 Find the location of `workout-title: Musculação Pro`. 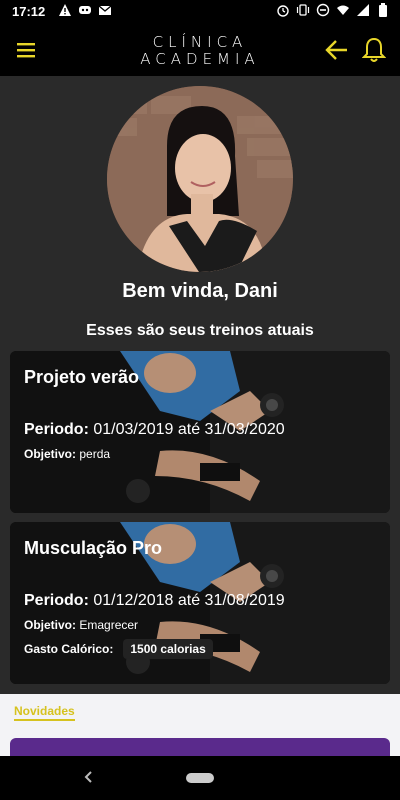

workout-title: Musculação Pro is located at coordinates (93, 548).